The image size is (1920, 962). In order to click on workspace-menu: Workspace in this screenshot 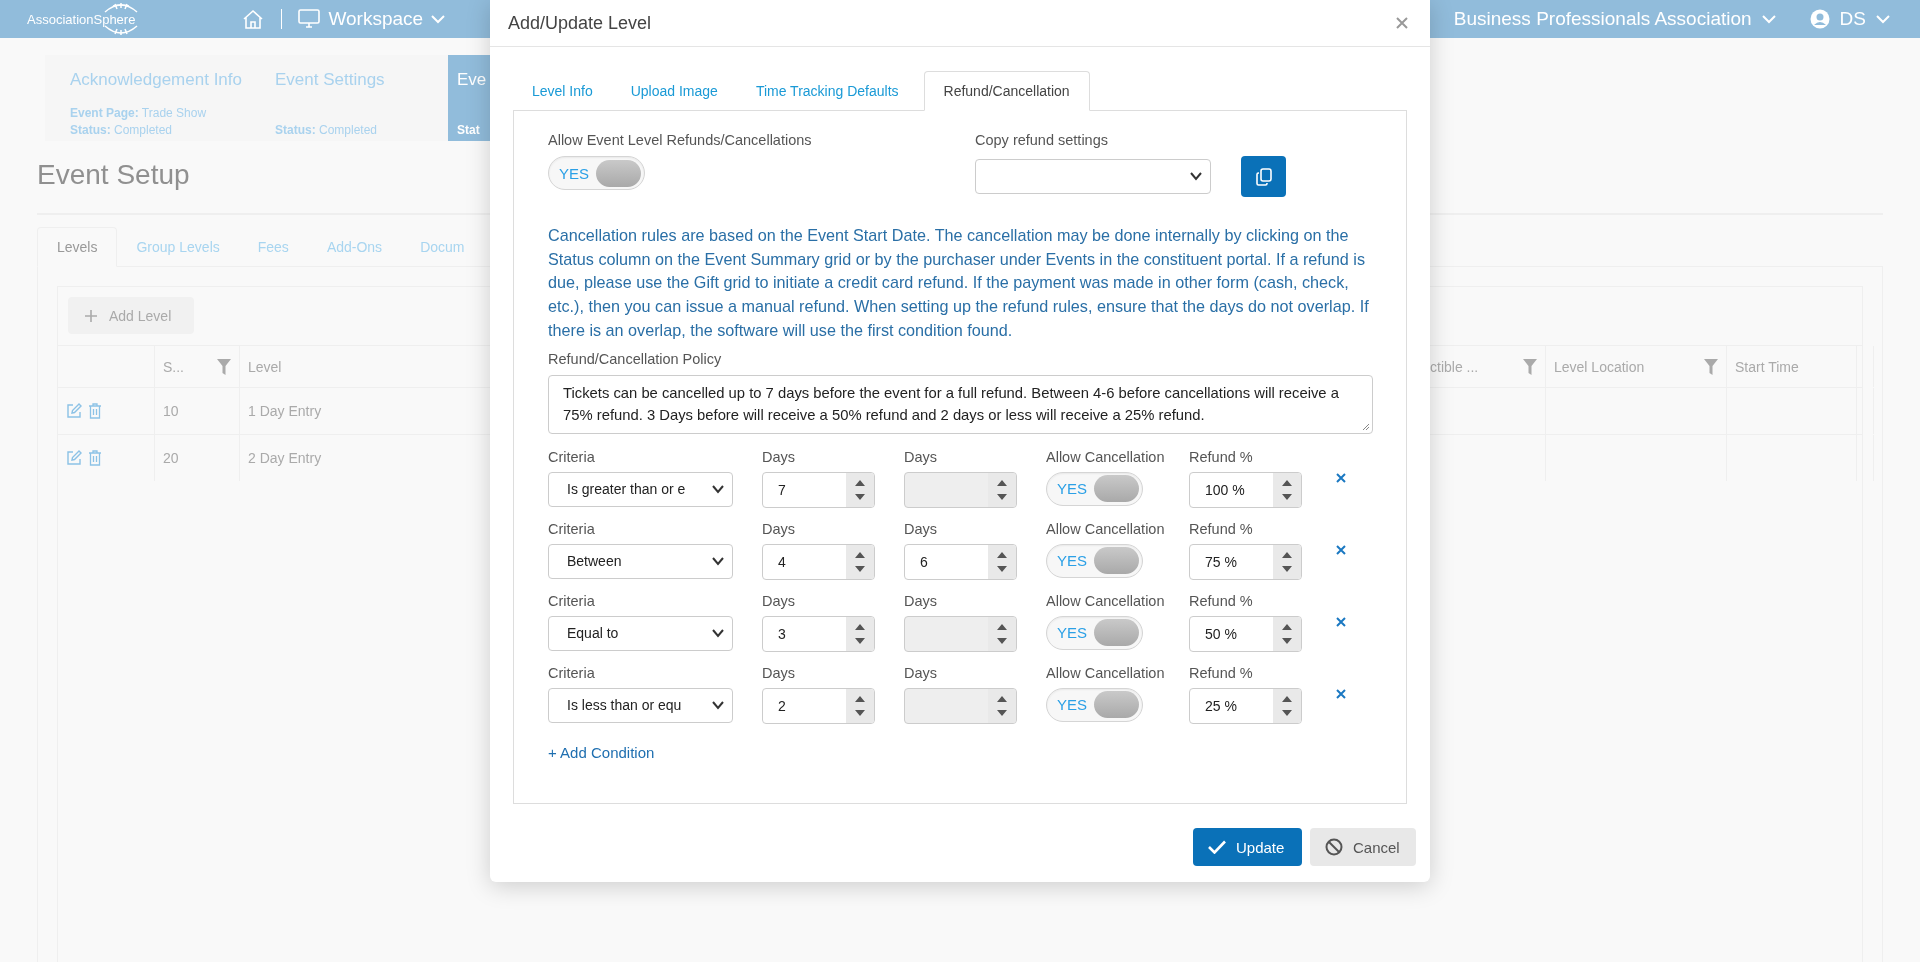, I will do `click(376, 19)`.